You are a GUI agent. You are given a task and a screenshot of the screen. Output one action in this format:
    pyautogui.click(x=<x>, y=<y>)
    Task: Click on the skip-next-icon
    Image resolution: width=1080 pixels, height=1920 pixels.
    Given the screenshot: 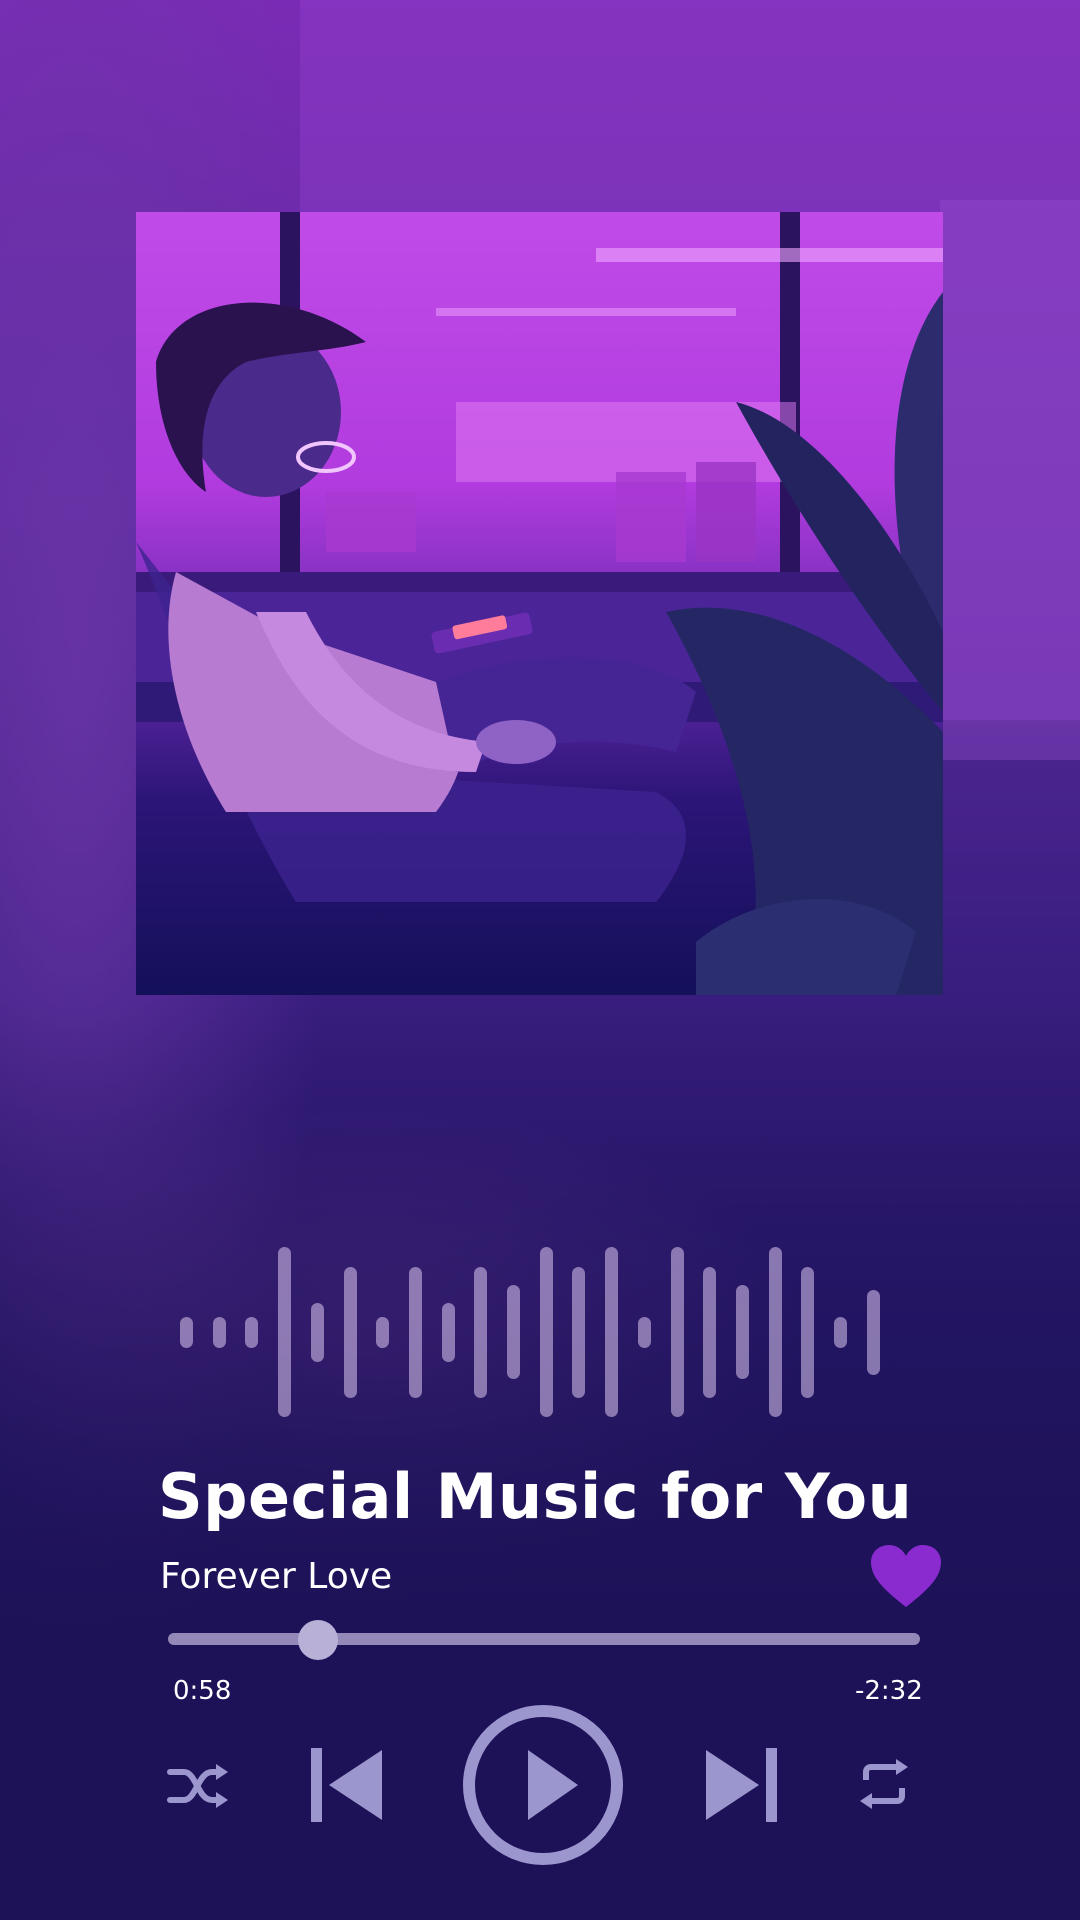 What is the action you would take?
    pyautogui.click(x=741, y=1785)
    